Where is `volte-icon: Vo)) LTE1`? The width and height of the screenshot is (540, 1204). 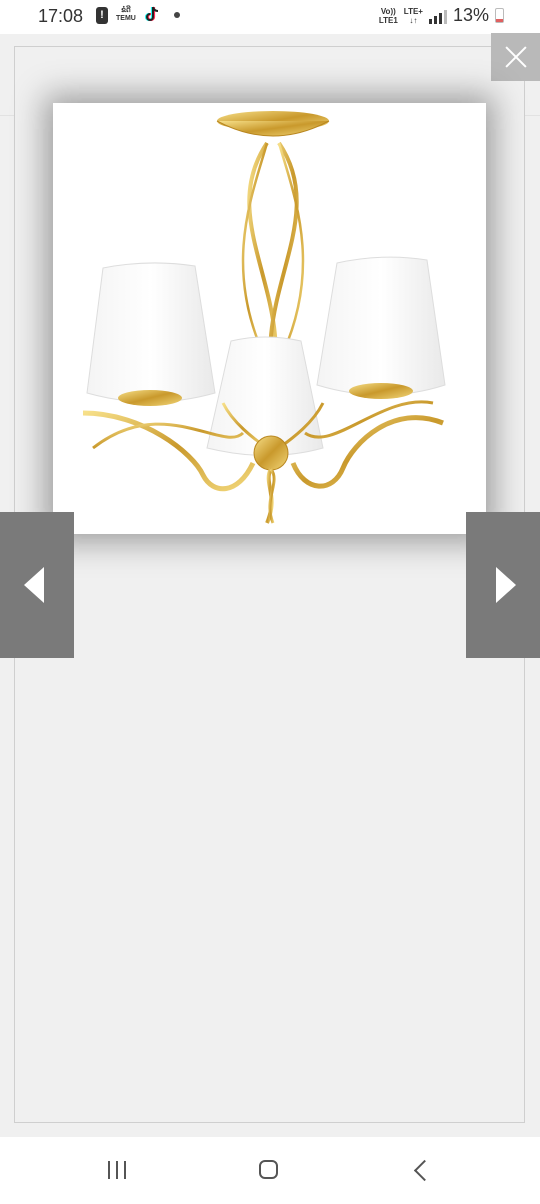 volte-icon: Vo)) LTE1 is located at coordinates (388, 16).